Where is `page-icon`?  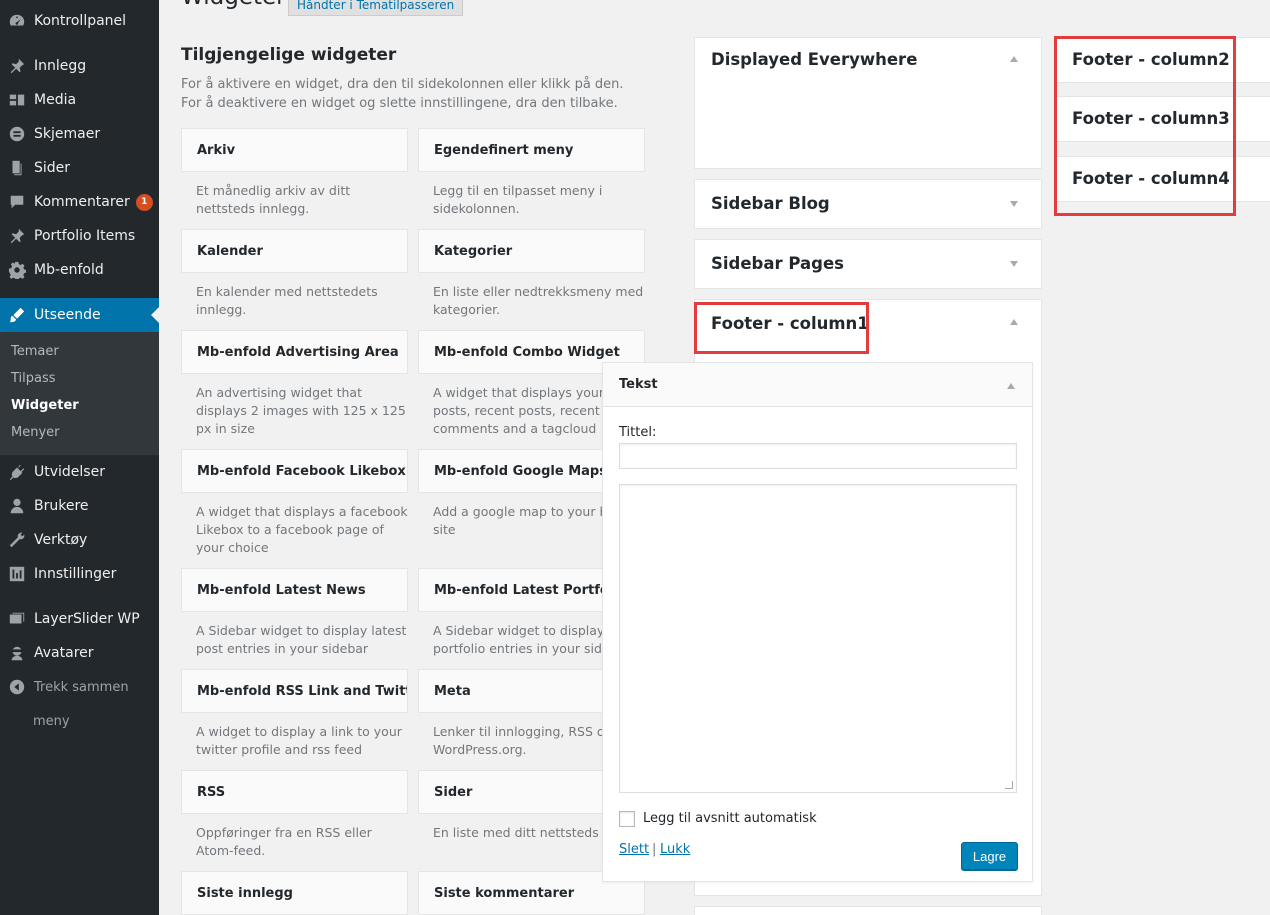
page-icon is located at coordinates (17, 168).